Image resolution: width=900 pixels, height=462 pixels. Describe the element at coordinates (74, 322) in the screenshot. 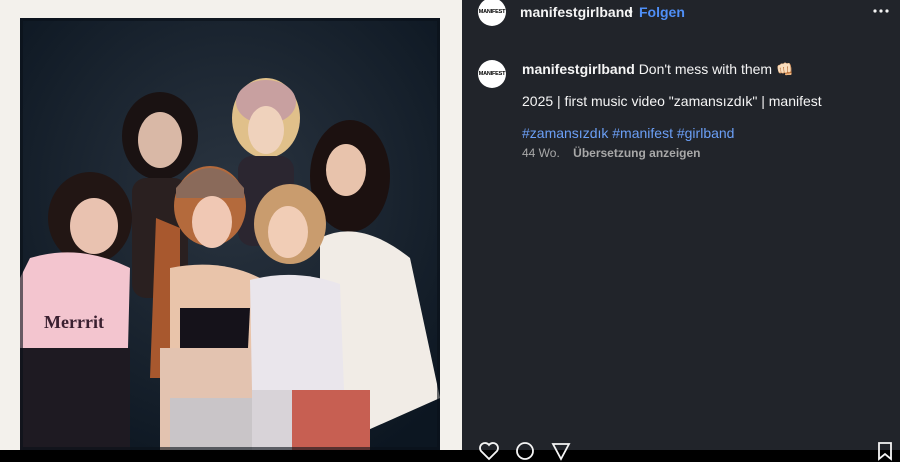

I see `svg-text: Merrrit` at that location.